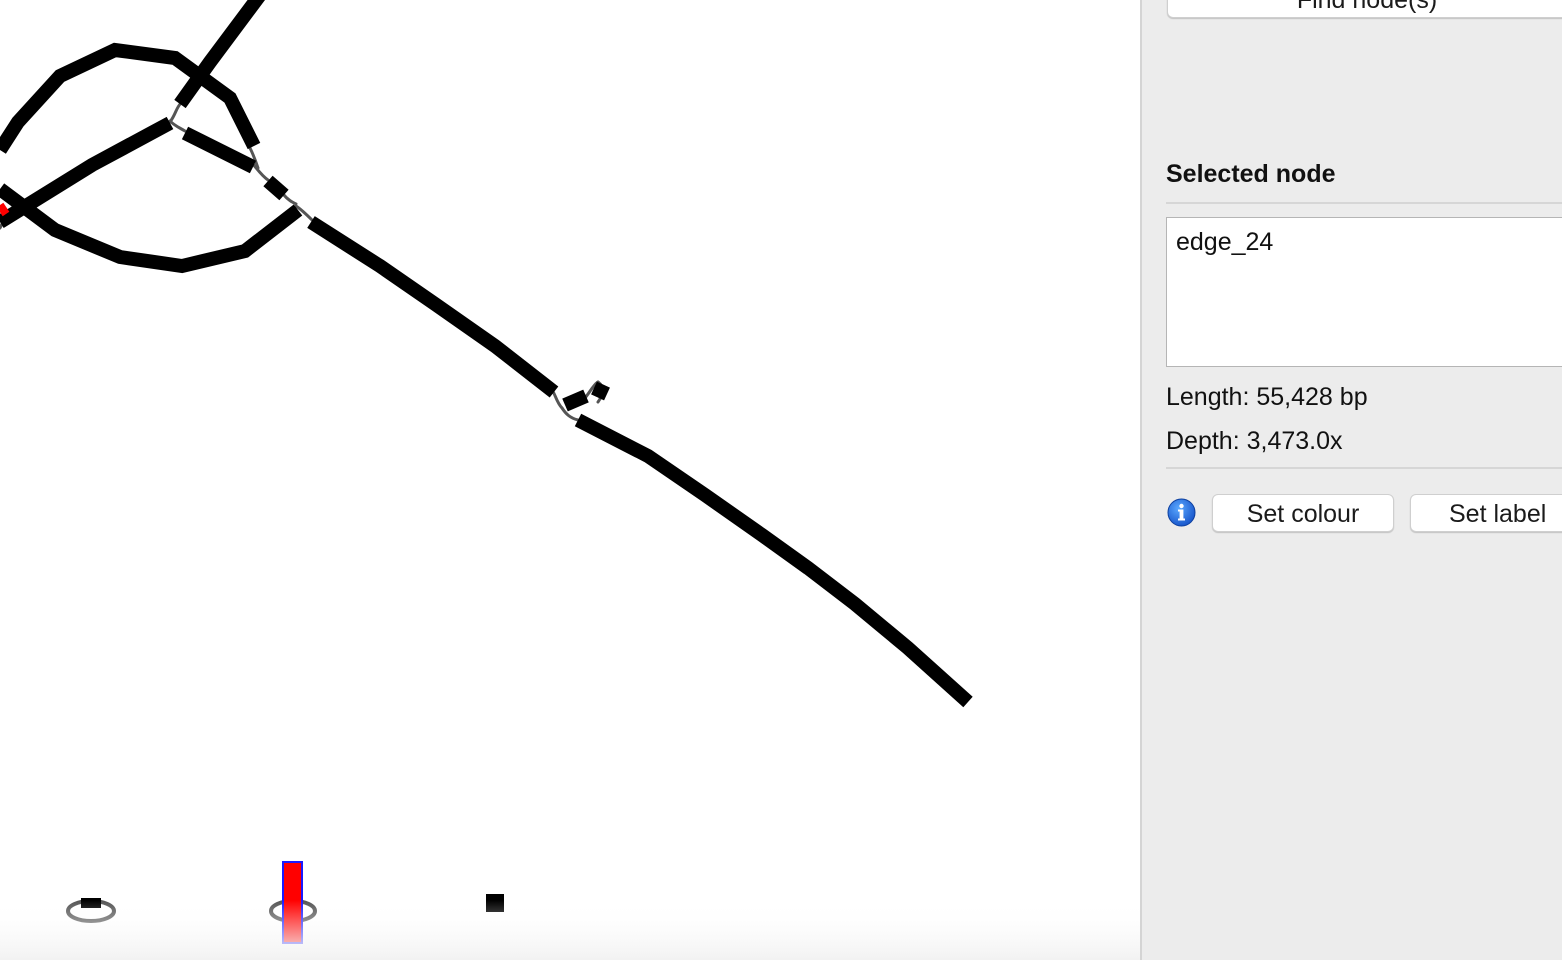 Image resolution: width=1562 pixels, height=960 pixels. I want to click on find-nodes-button: Find node(s), so click(1364, 9).